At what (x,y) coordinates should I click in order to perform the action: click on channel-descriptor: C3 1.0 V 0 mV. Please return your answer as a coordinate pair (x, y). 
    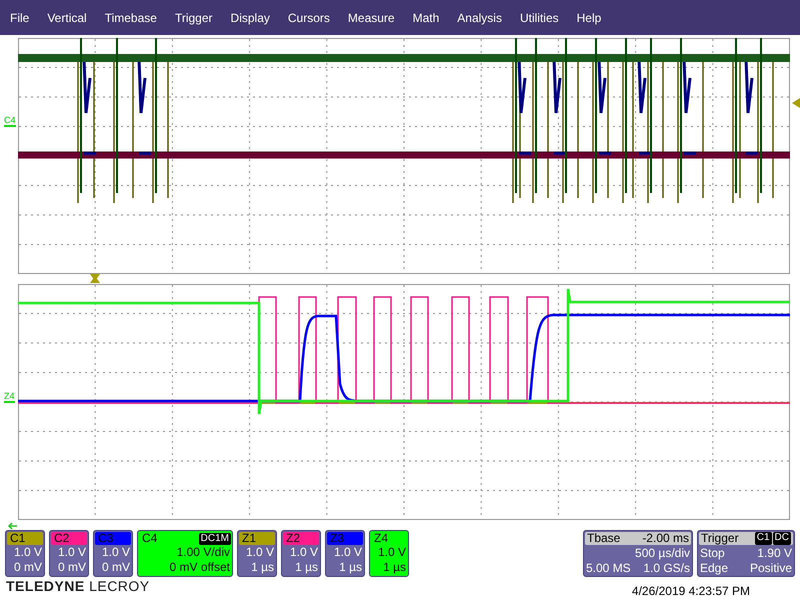
    Looking at the image, I should click on (113, 553).